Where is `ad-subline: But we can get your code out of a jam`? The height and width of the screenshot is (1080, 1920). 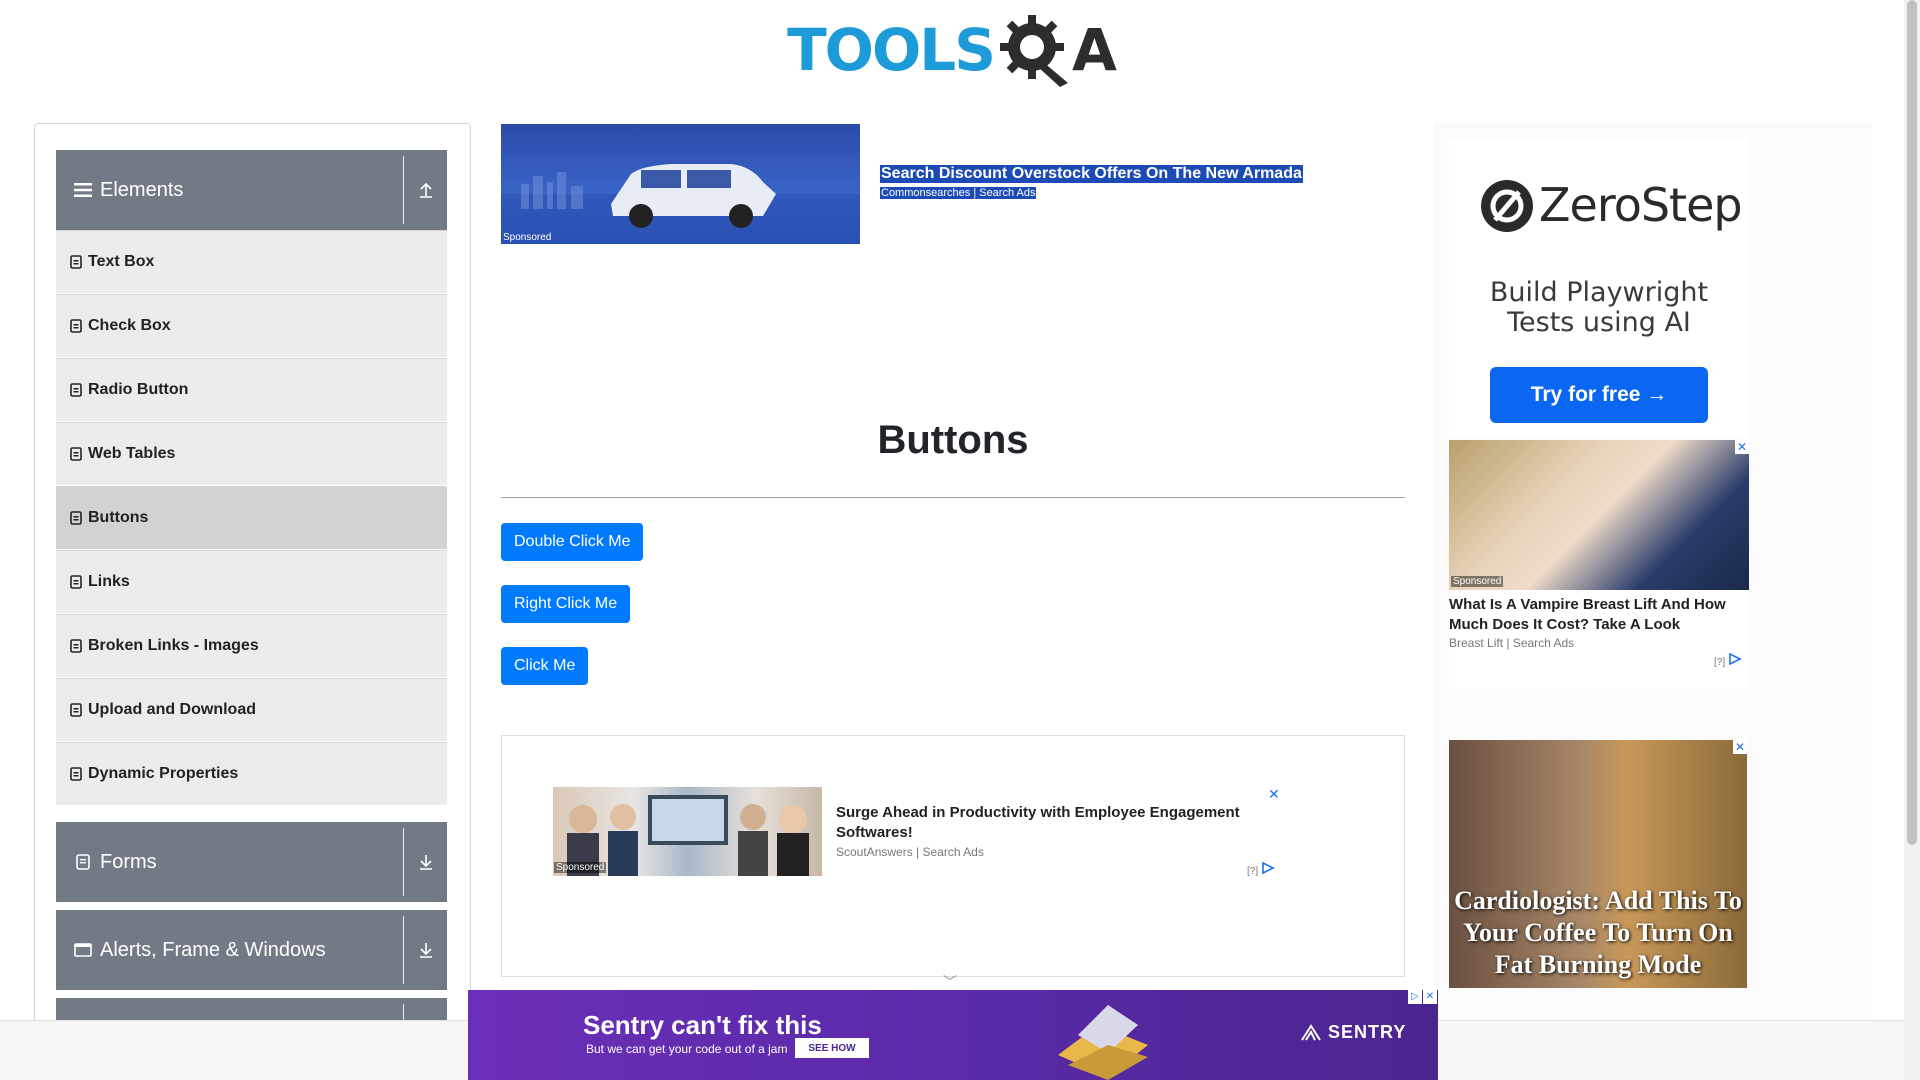
ad-subline: But we can get your code out of a jam is located at coordinates (687, 1049).